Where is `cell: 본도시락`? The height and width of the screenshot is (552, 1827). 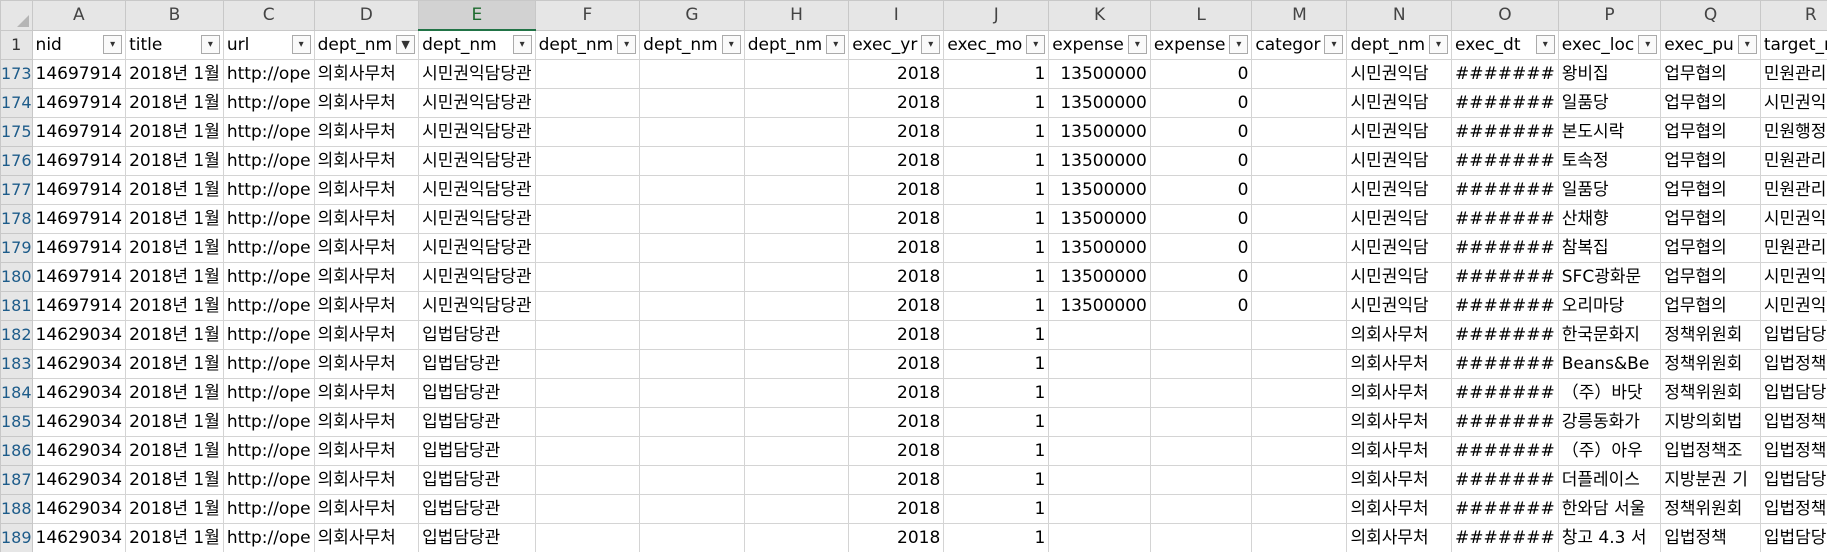 cell: 본도시락 is located at coordinates (1609, 132).